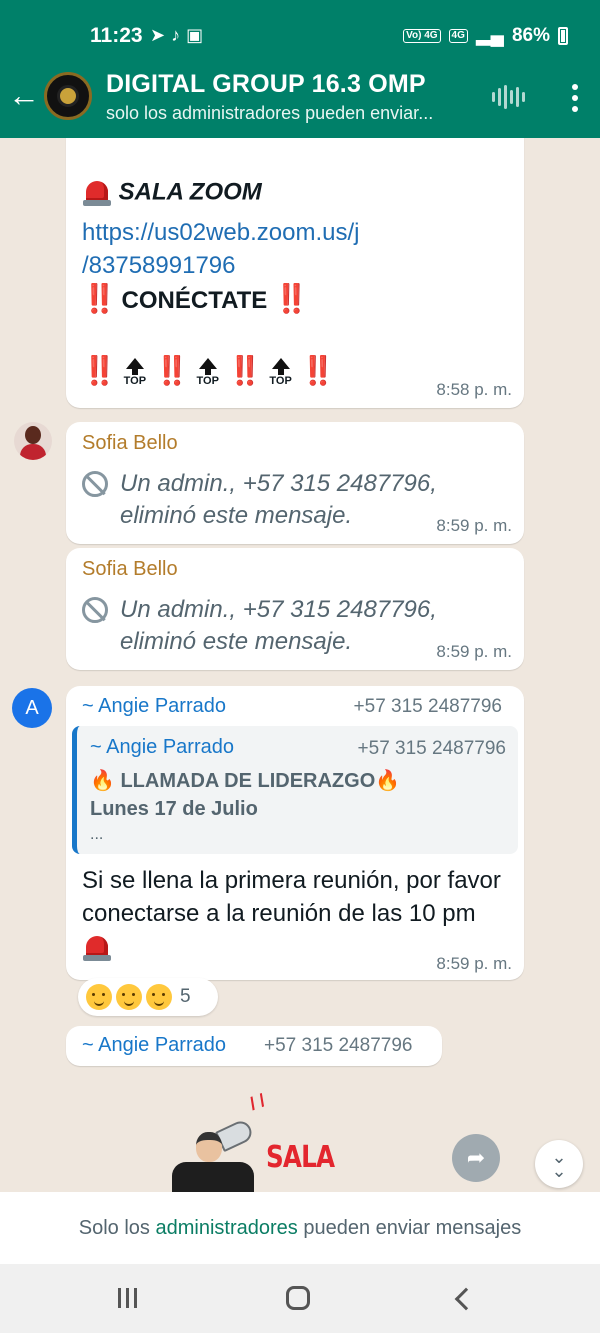 The width and height of the screenshot is (600, 1333). I want to click on network-badge: 4G, so click(458, 35).